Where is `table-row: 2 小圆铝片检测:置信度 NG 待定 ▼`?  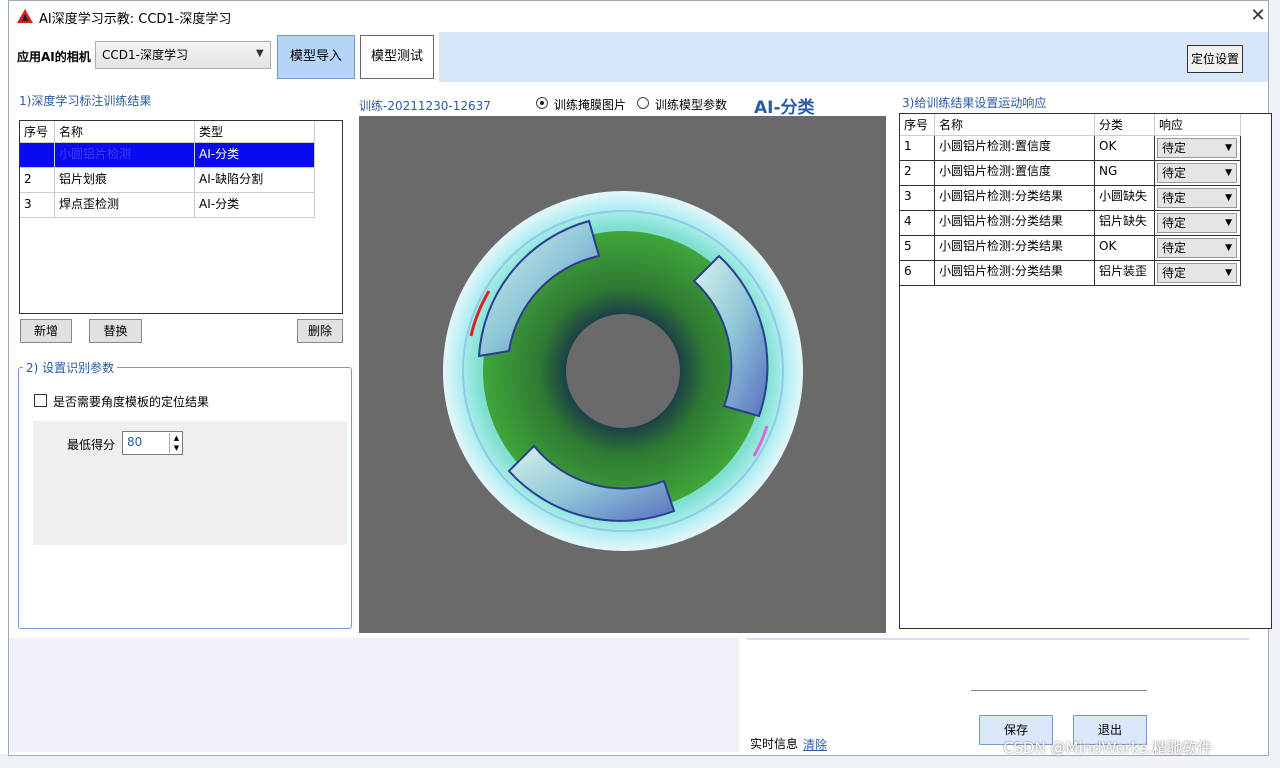
table-row: 2 小圆铝片检测:置信度 NG 待定 ▼ is located at coordinates (1085, 173).